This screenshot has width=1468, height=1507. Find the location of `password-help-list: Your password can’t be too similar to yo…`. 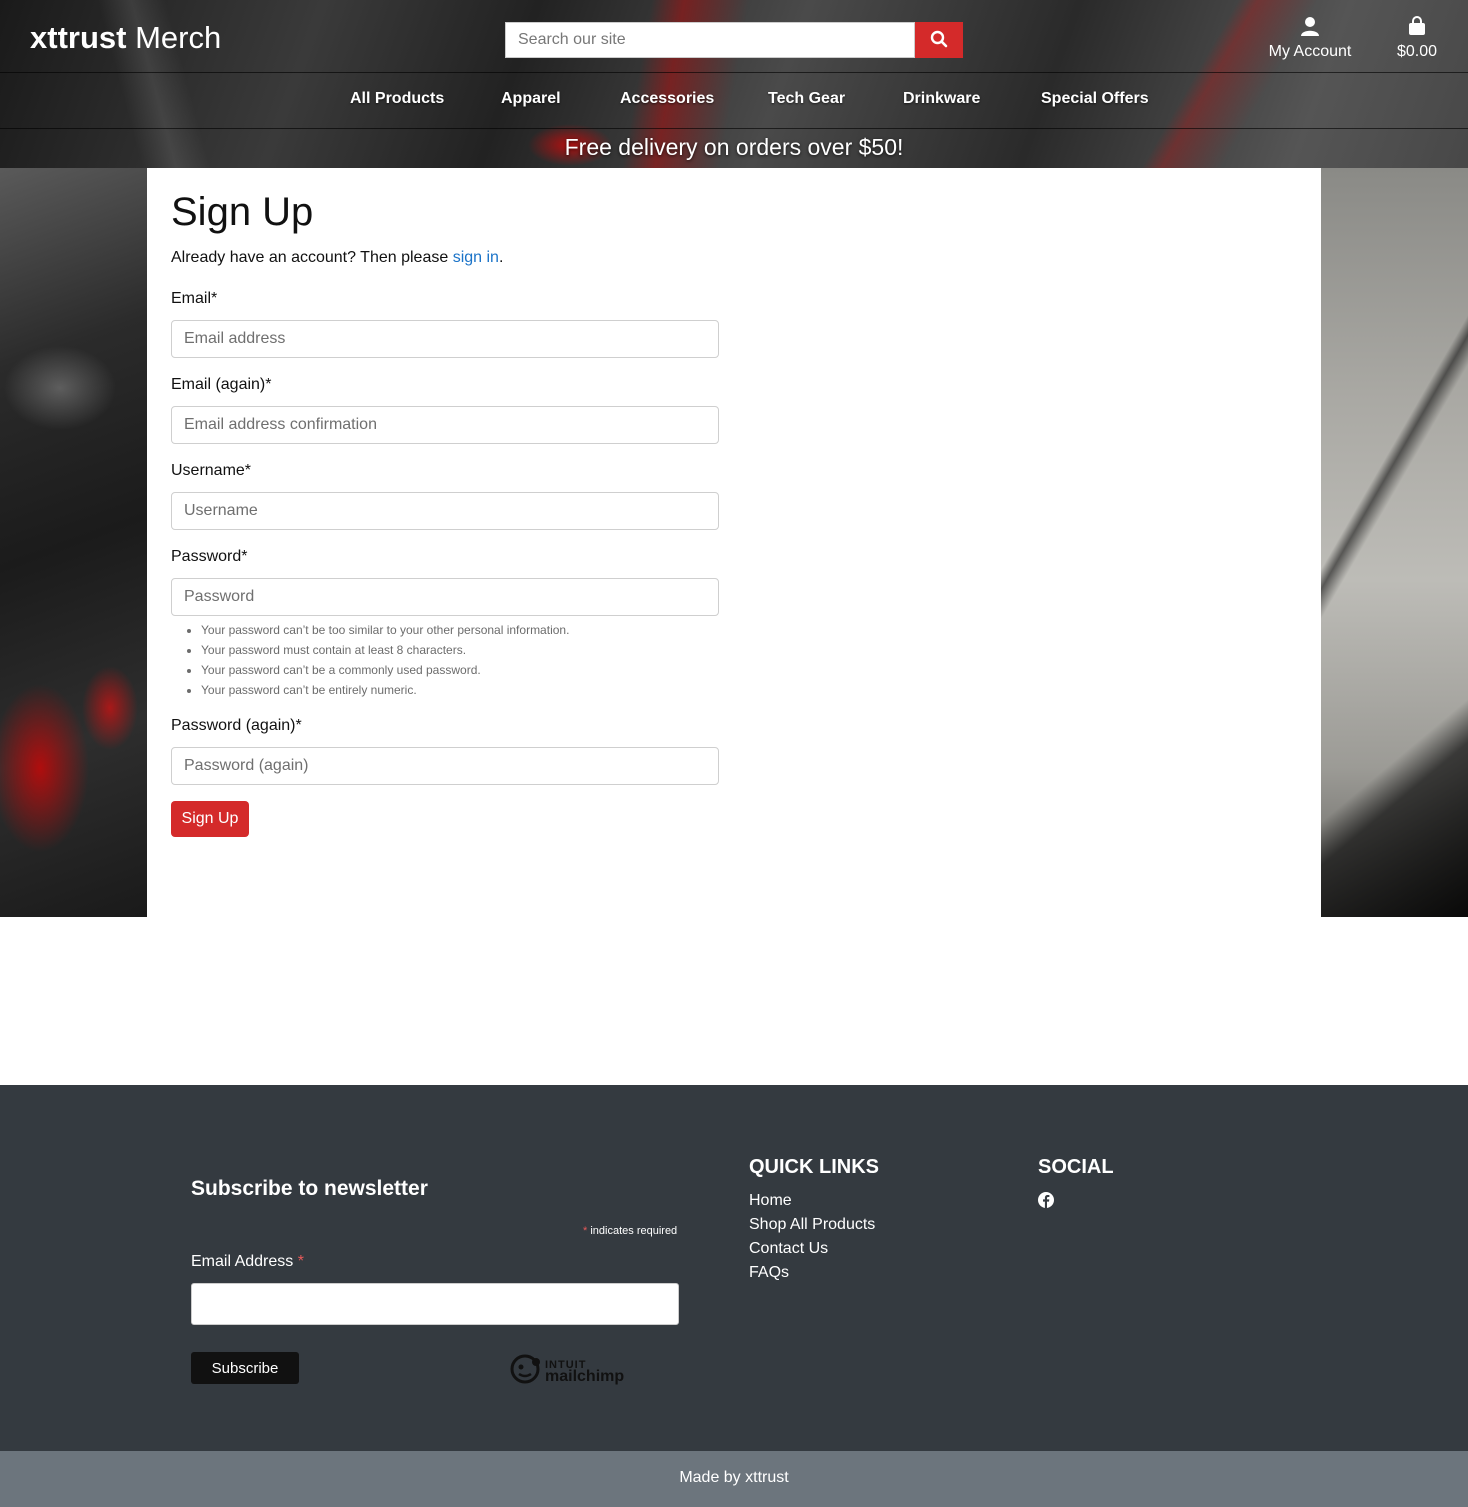

password-help-list: Your password can’t be too similar to yo… is located at coordinates (380, 660).